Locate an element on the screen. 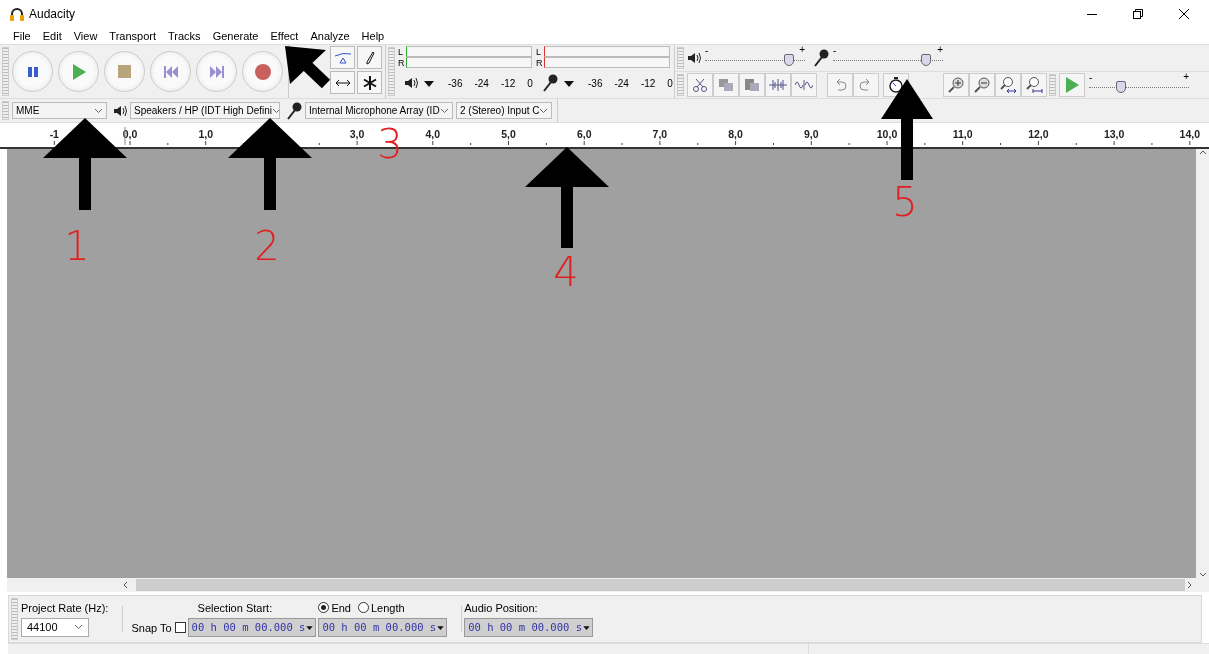 The image size is (1209, 654). asterisk-icon is located at coordinates (369, 82).